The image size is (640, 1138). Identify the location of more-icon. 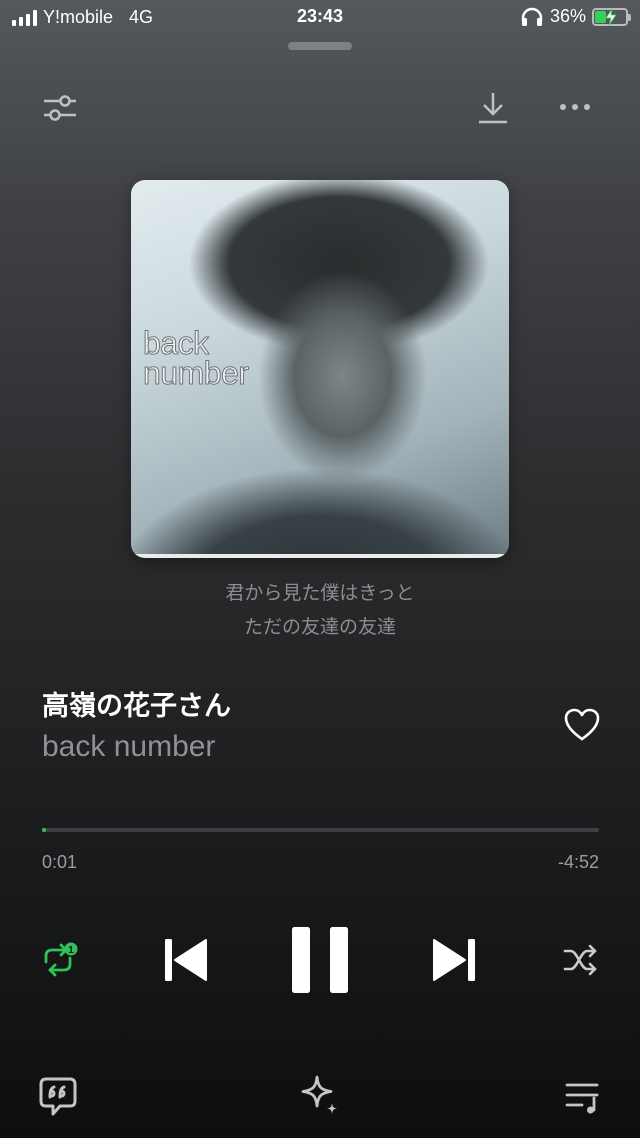
(575, 107).